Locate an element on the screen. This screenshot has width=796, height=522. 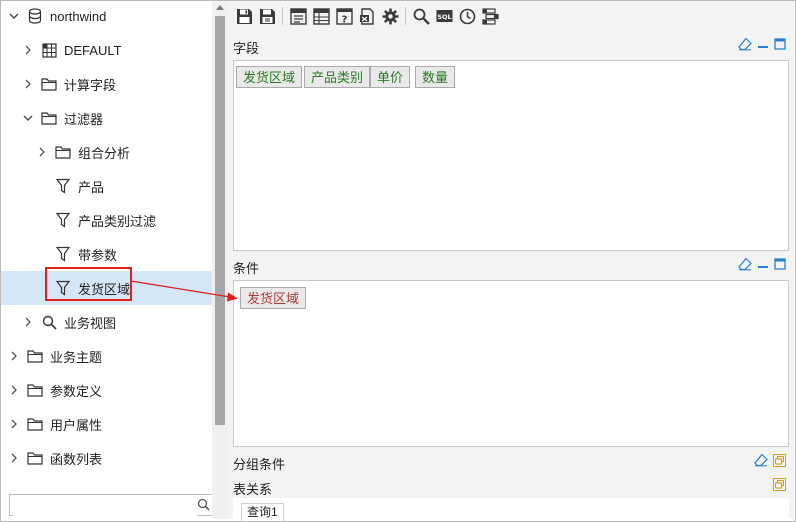
conditions-section-title: 条件 is located at coordinates (246, 268).